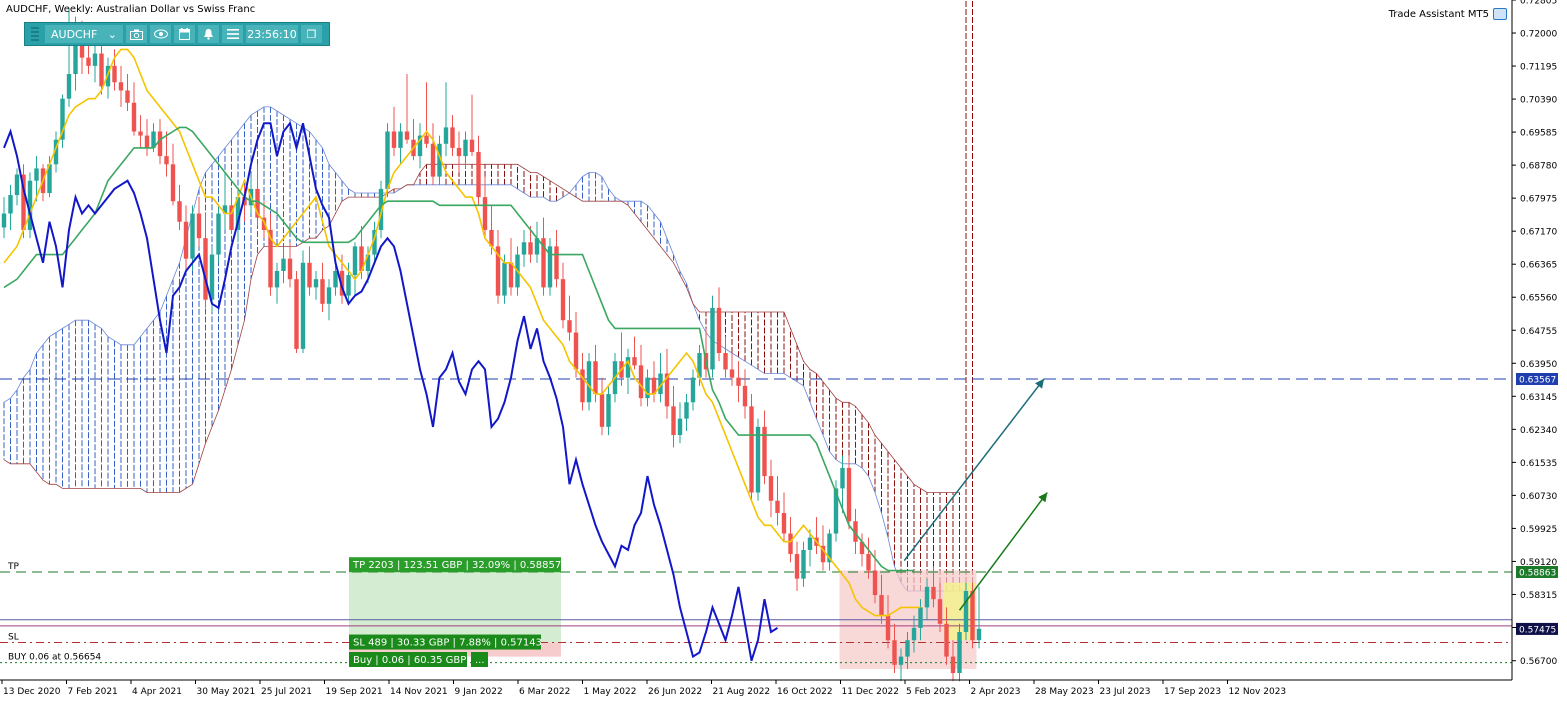  Describe the element at coordinates (409, 660) in the screenshot. I see `buy-label: Buy | 0.06 | 60.35 GBP` at that location.